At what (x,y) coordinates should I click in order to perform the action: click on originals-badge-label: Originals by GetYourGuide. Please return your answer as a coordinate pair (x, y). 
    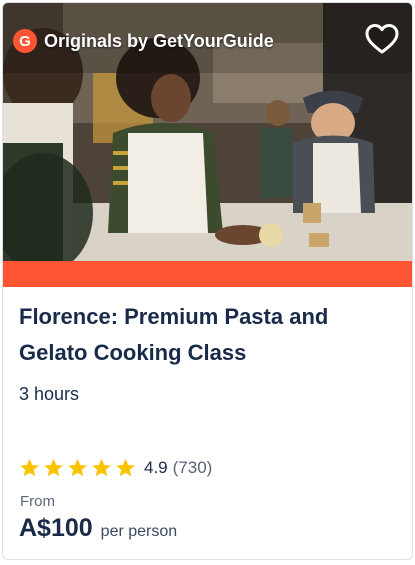
    Looking at the image, I should click on (159, 40).